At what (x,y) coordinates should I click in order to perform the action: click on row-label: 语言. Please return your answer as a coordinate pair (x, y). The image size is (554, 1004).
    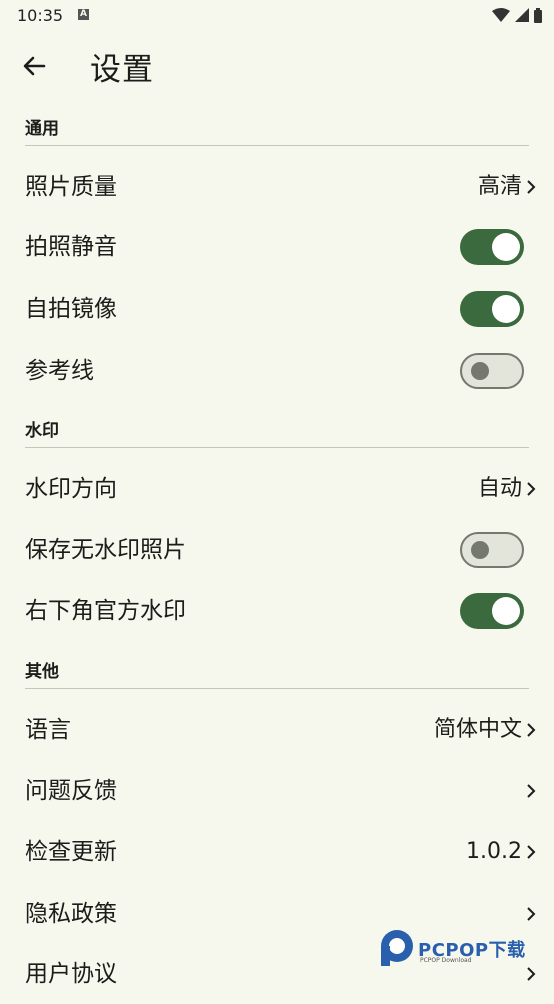
    Looking at the image, I should click on (48, 730).